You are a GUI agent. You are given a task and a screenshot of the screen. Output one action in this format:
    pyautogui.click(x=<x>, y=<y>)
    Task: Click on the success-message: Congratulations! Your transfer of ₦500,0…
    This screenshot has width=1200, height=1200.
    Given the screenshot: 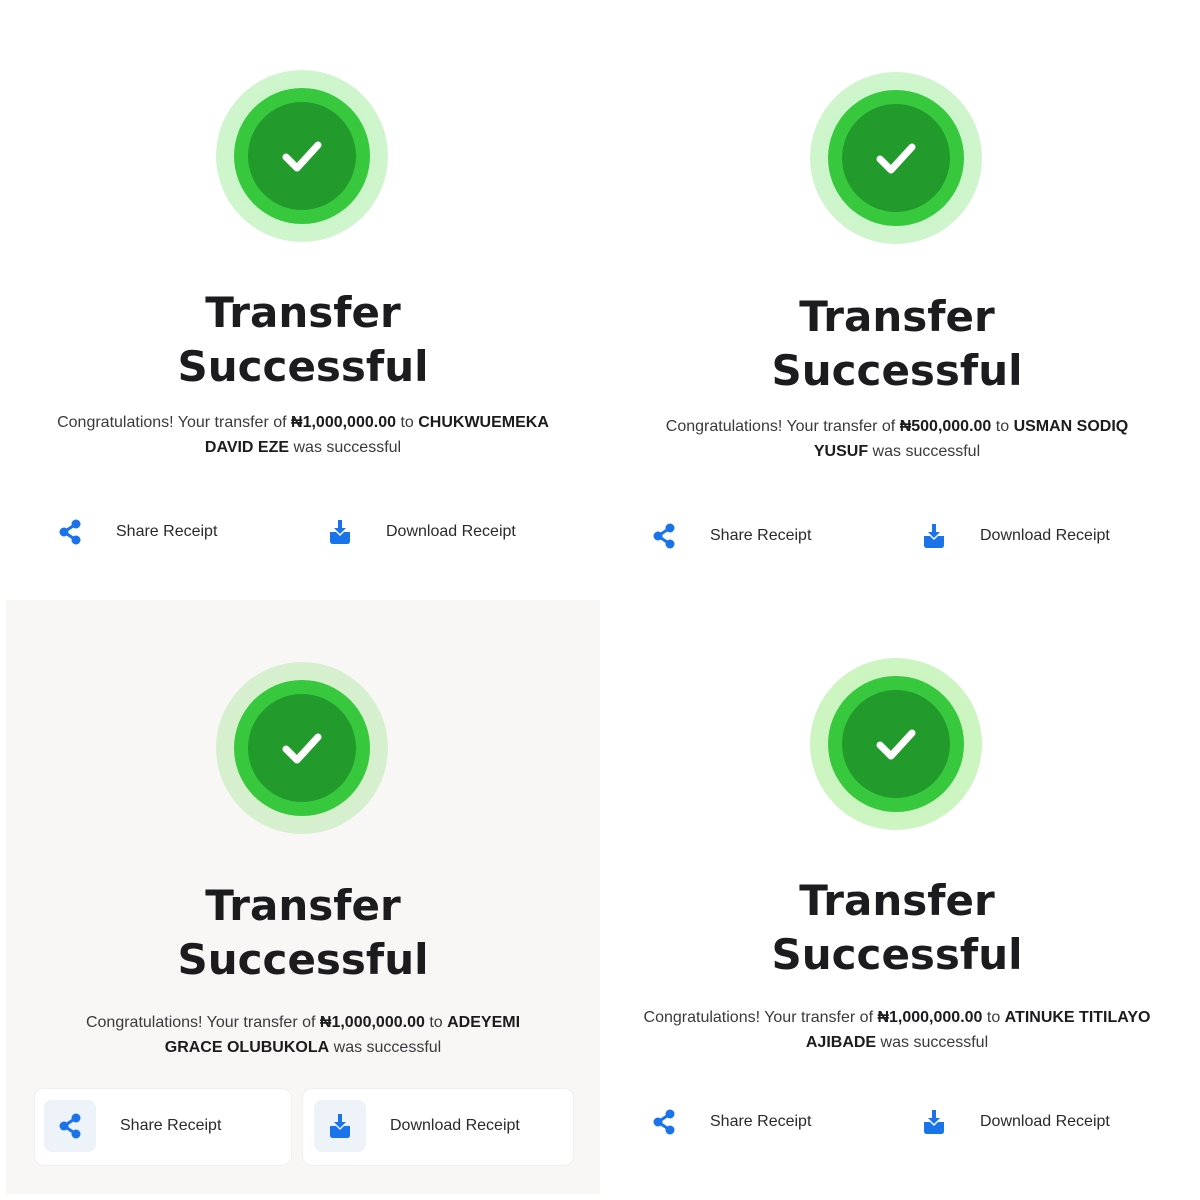 What is the action you would take?
    pyautogui.click(x=897, y=439)
    